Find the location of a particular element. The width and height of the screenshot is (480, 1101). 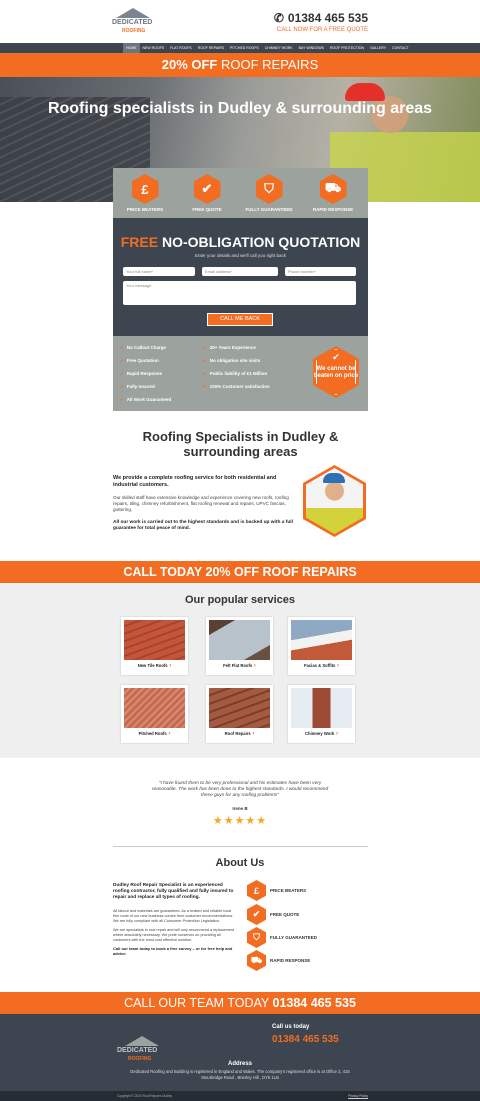

logo-roof-icon is located at coordinates (142, 1041).